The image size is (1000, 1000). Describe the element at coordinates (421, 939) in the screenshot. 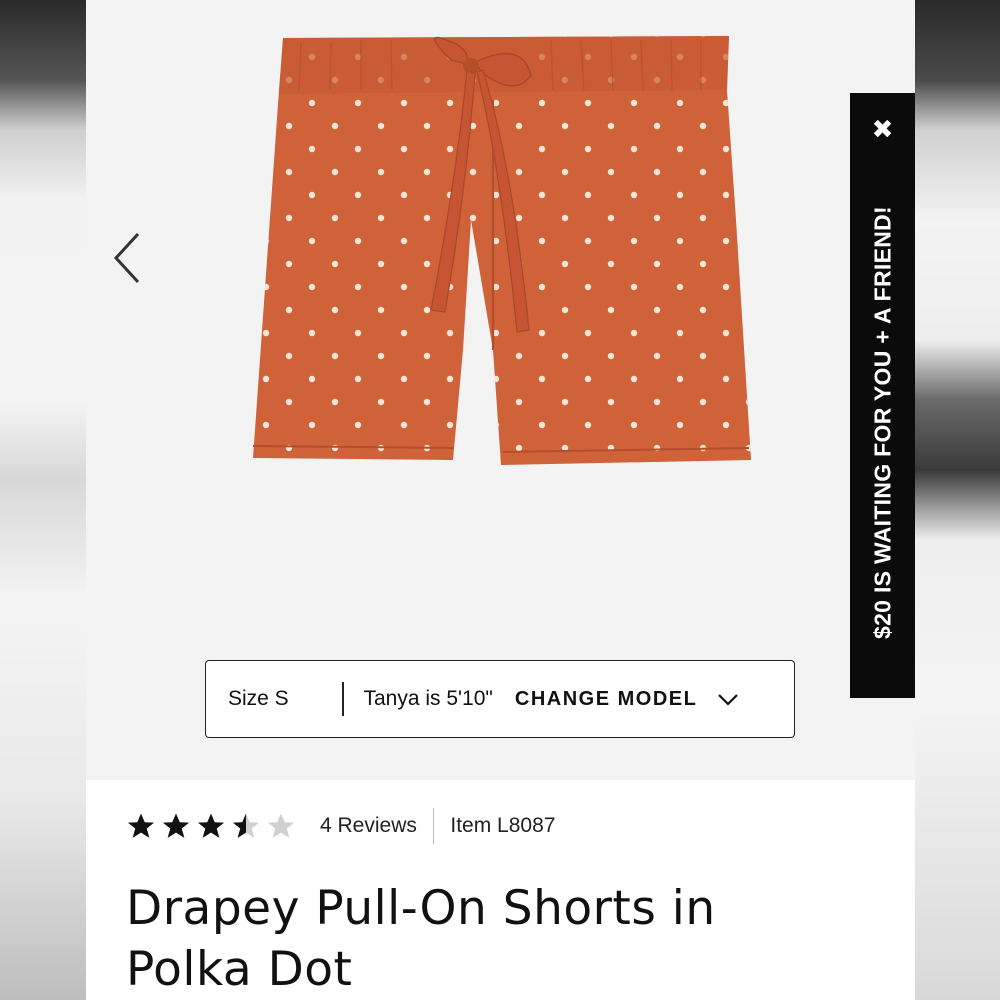

I see `product-title: Drapey Pull-On Shorts in Polka Dot` at that location.